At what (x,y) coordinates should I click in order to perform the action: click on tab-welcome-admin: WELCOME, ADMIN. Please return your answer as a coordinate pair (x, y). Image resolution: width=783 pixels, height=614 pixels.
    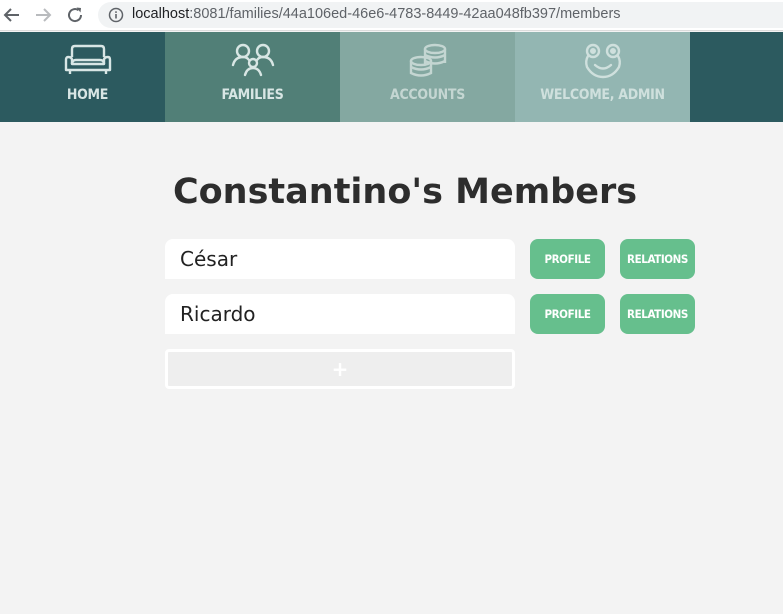
    Looking at the image, I should click on (602, 77).